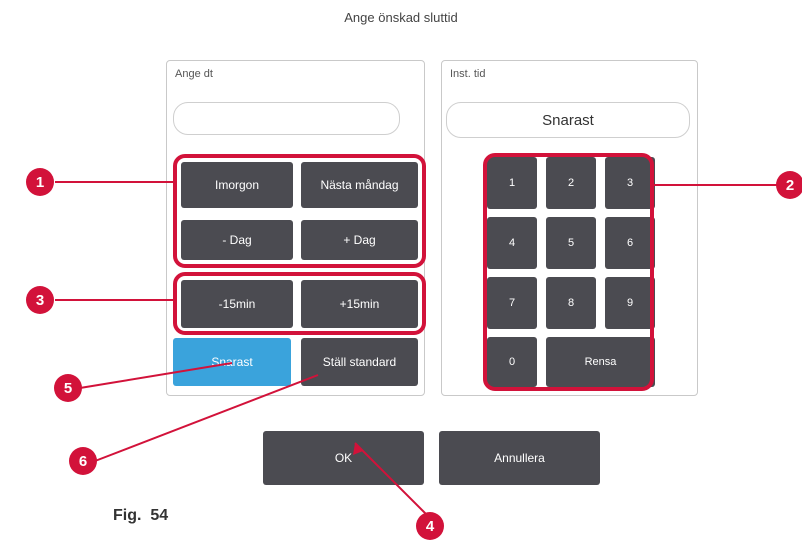 The width and height of the screenshot is (802, 543). Describe the element at coordinates (68, 388) in the screenshot. I see `callout-5: 5` at that location.